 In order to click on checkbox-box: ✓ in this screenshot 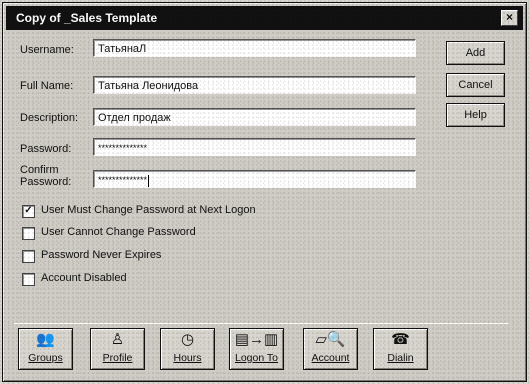, I will do `click(28, 211)`.